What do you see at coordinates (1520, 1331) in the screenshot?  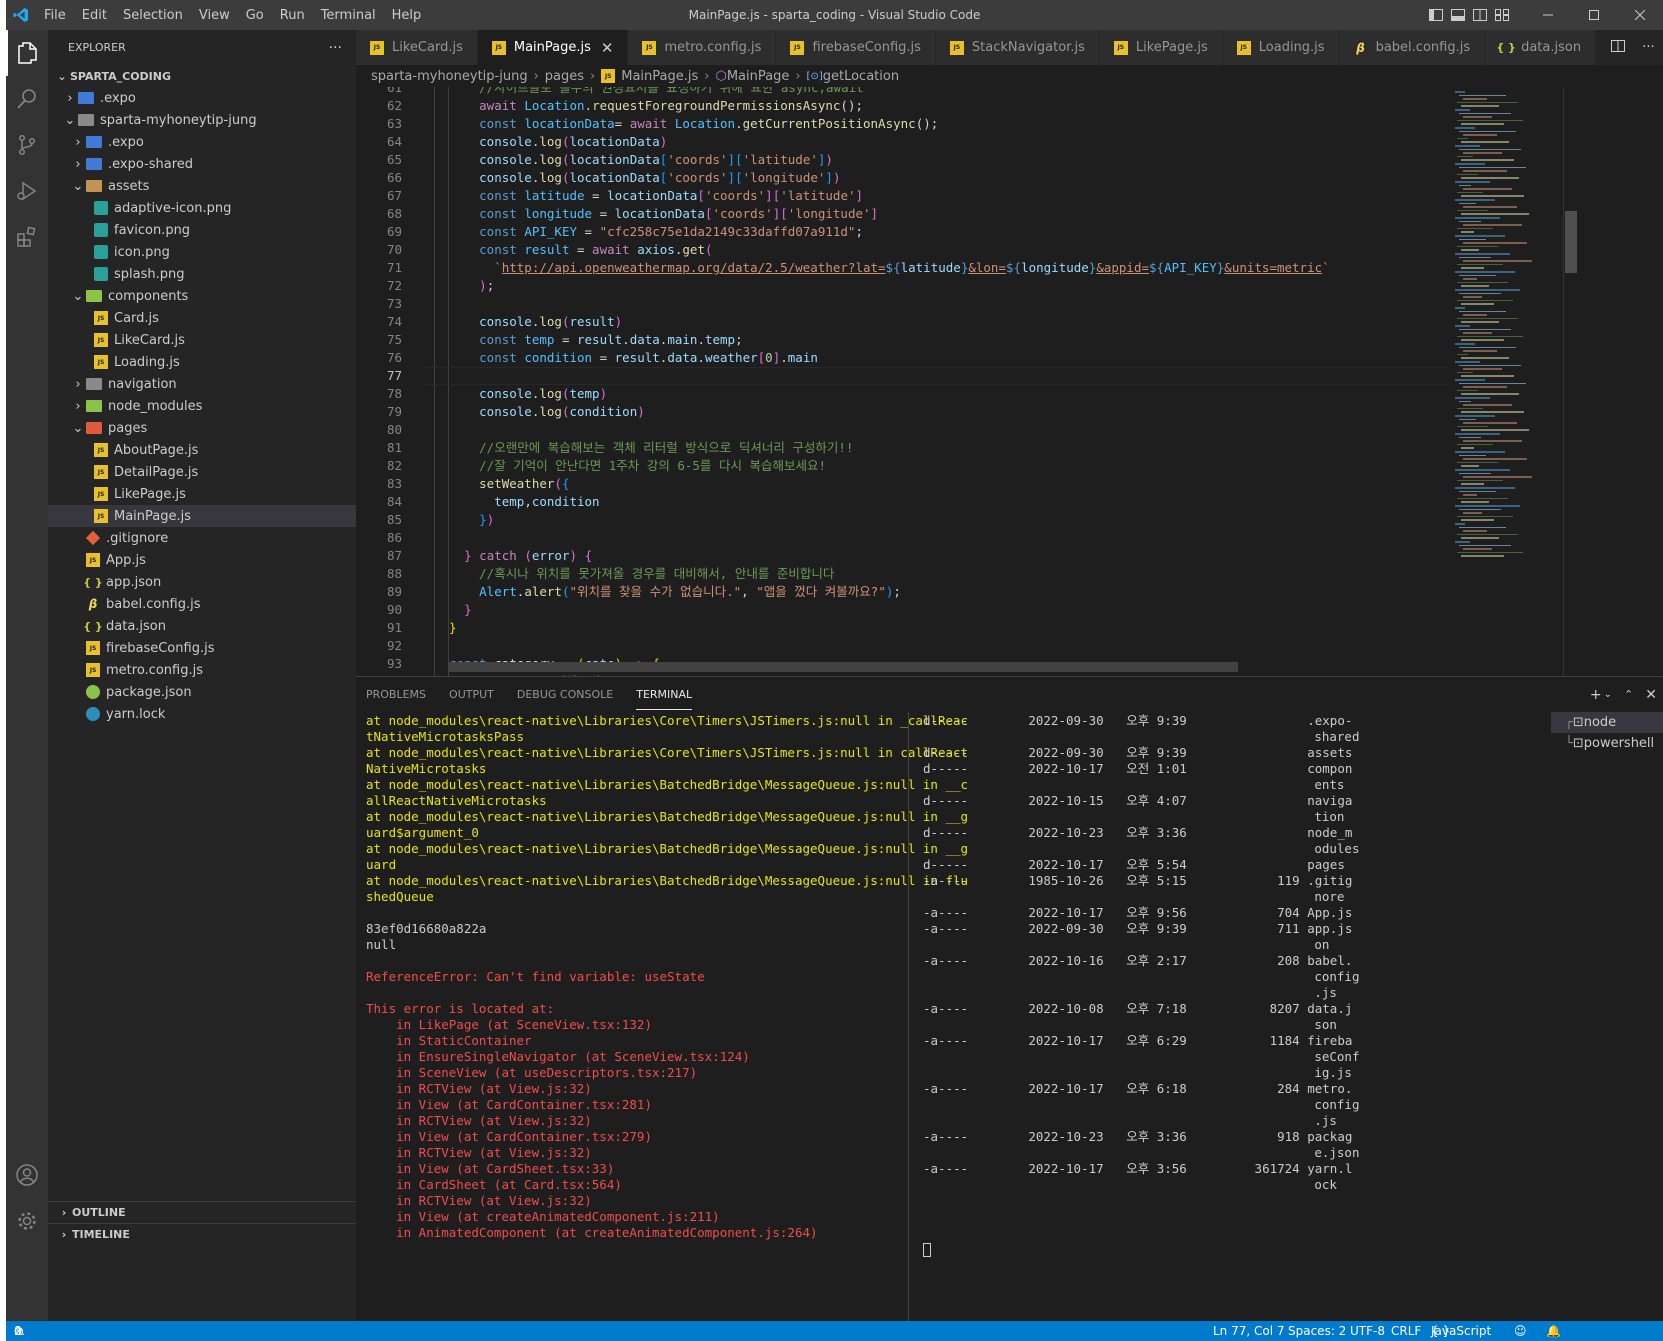 I see `feedback-icon: ☺` at bounding box center [1520, 1331].